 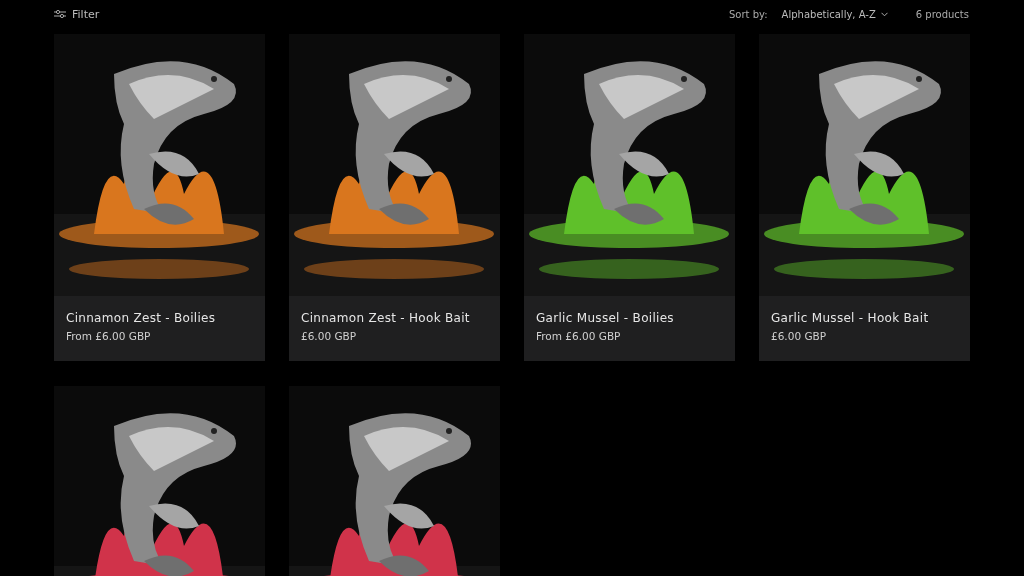 I want to click on product-title: Garlic Mussel - Hook Bait, so click(x=864, y=318).